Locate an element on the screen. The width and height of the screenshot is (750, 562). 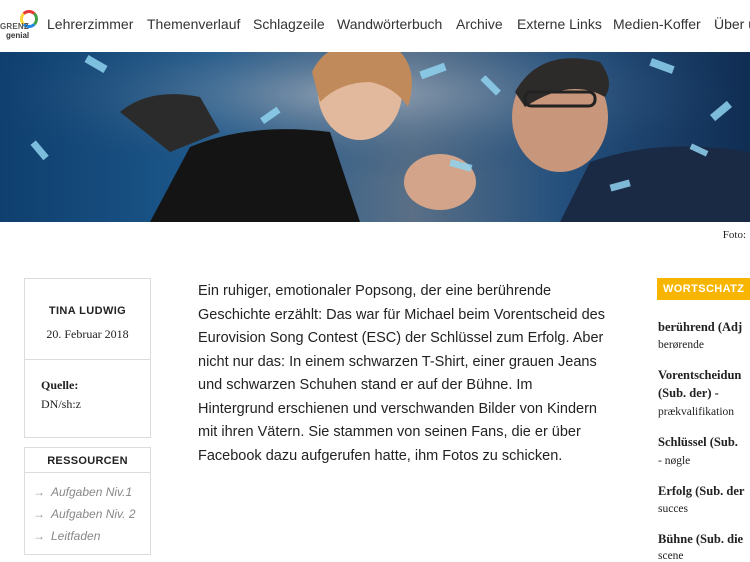
nav-item-externe-links: Externe Links is located at coordinates (559, 24).